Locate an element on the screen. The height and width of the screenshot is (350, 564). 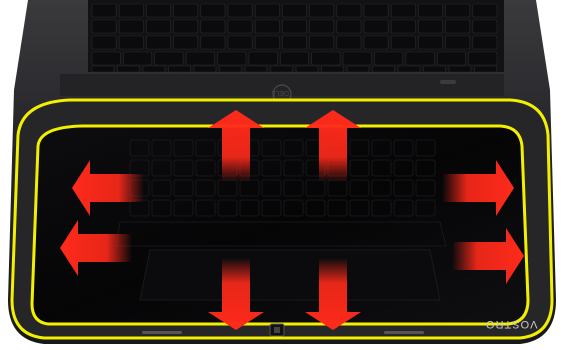
speaker-grille-left is located at coordinates (162, 332).